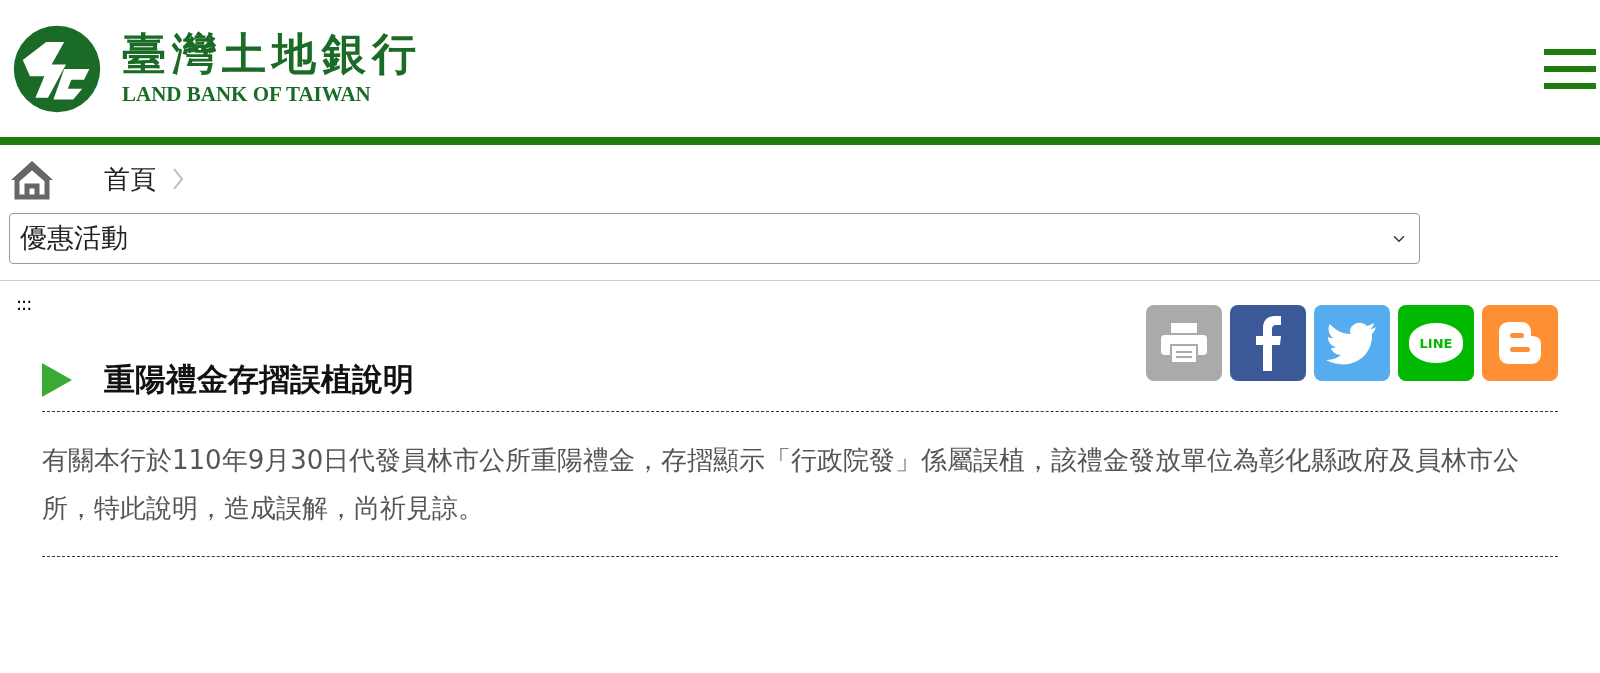  Describe the element at coordinates (272, 54) in the screenshot. I see `bank-name: 臺灣土地銀行` at that location.